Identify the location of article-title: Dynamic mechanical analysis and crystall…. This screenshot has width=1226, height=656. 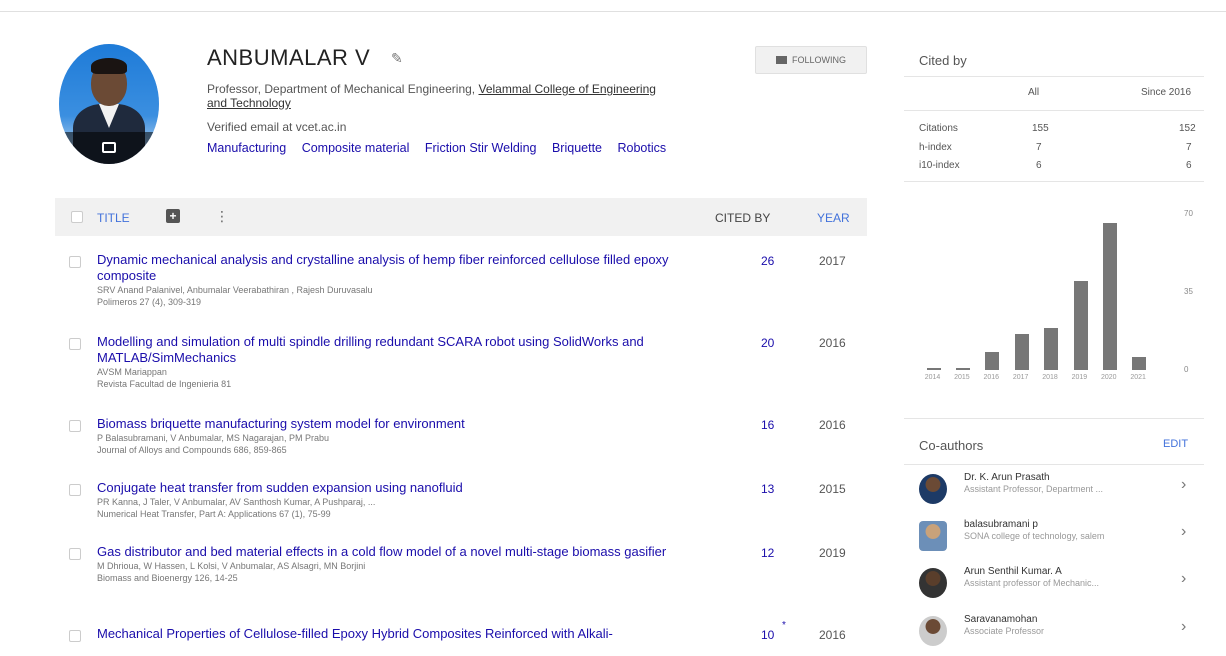
(402, 268).